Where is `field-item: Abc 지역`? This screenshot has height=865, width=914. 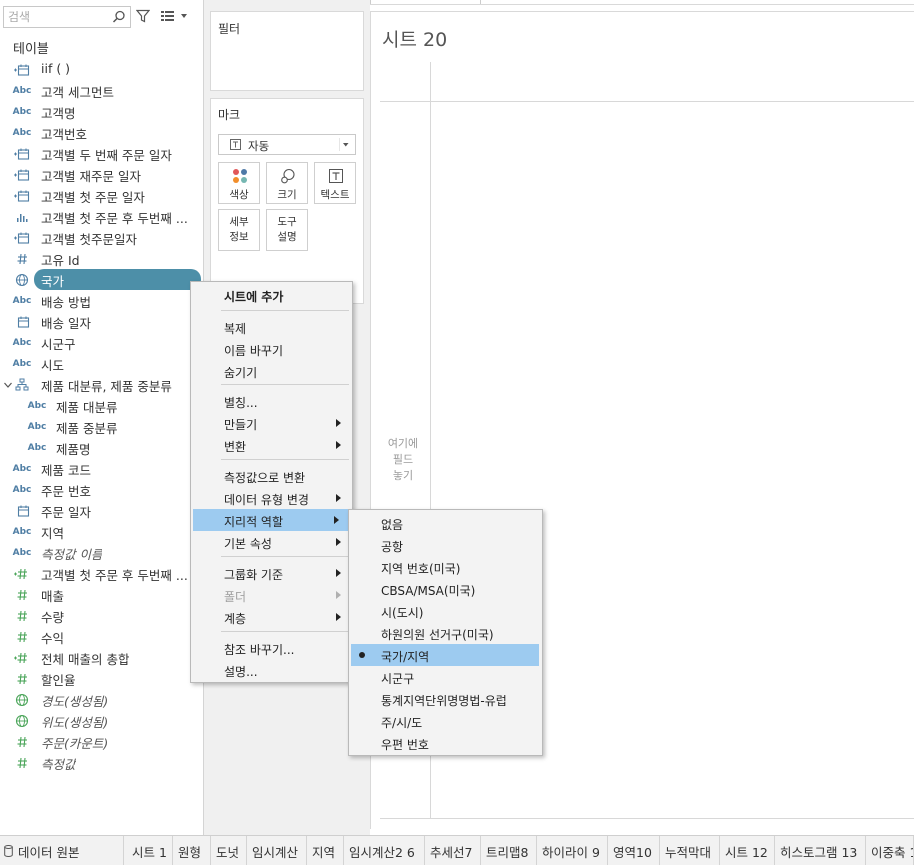 field-item: Abc 지역 is located at coordinates (102, 531).